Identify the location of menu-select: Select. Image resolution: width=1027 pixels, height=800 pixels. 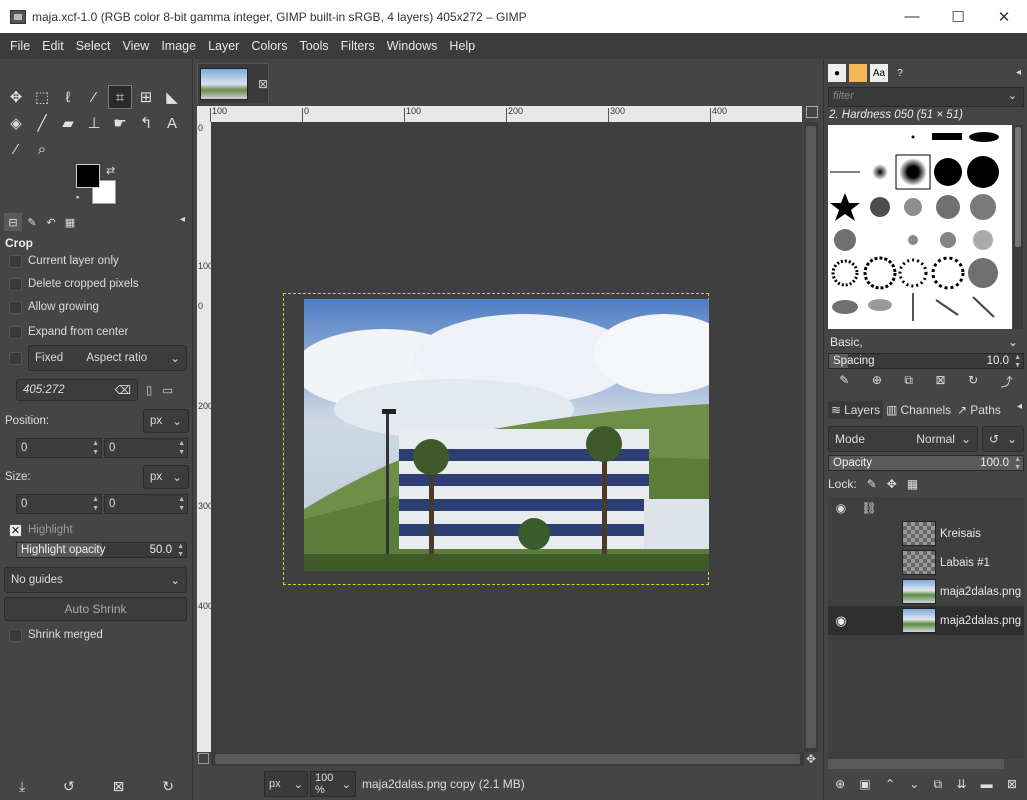
(93, 46).